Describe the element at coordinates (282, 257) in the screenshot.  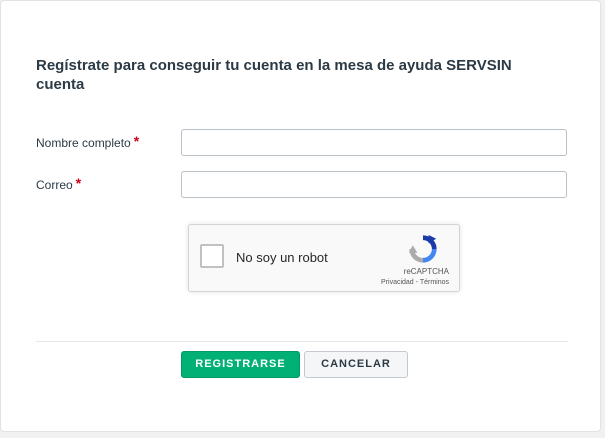
I see `recaptcha-label: No soy un robot` at that location.